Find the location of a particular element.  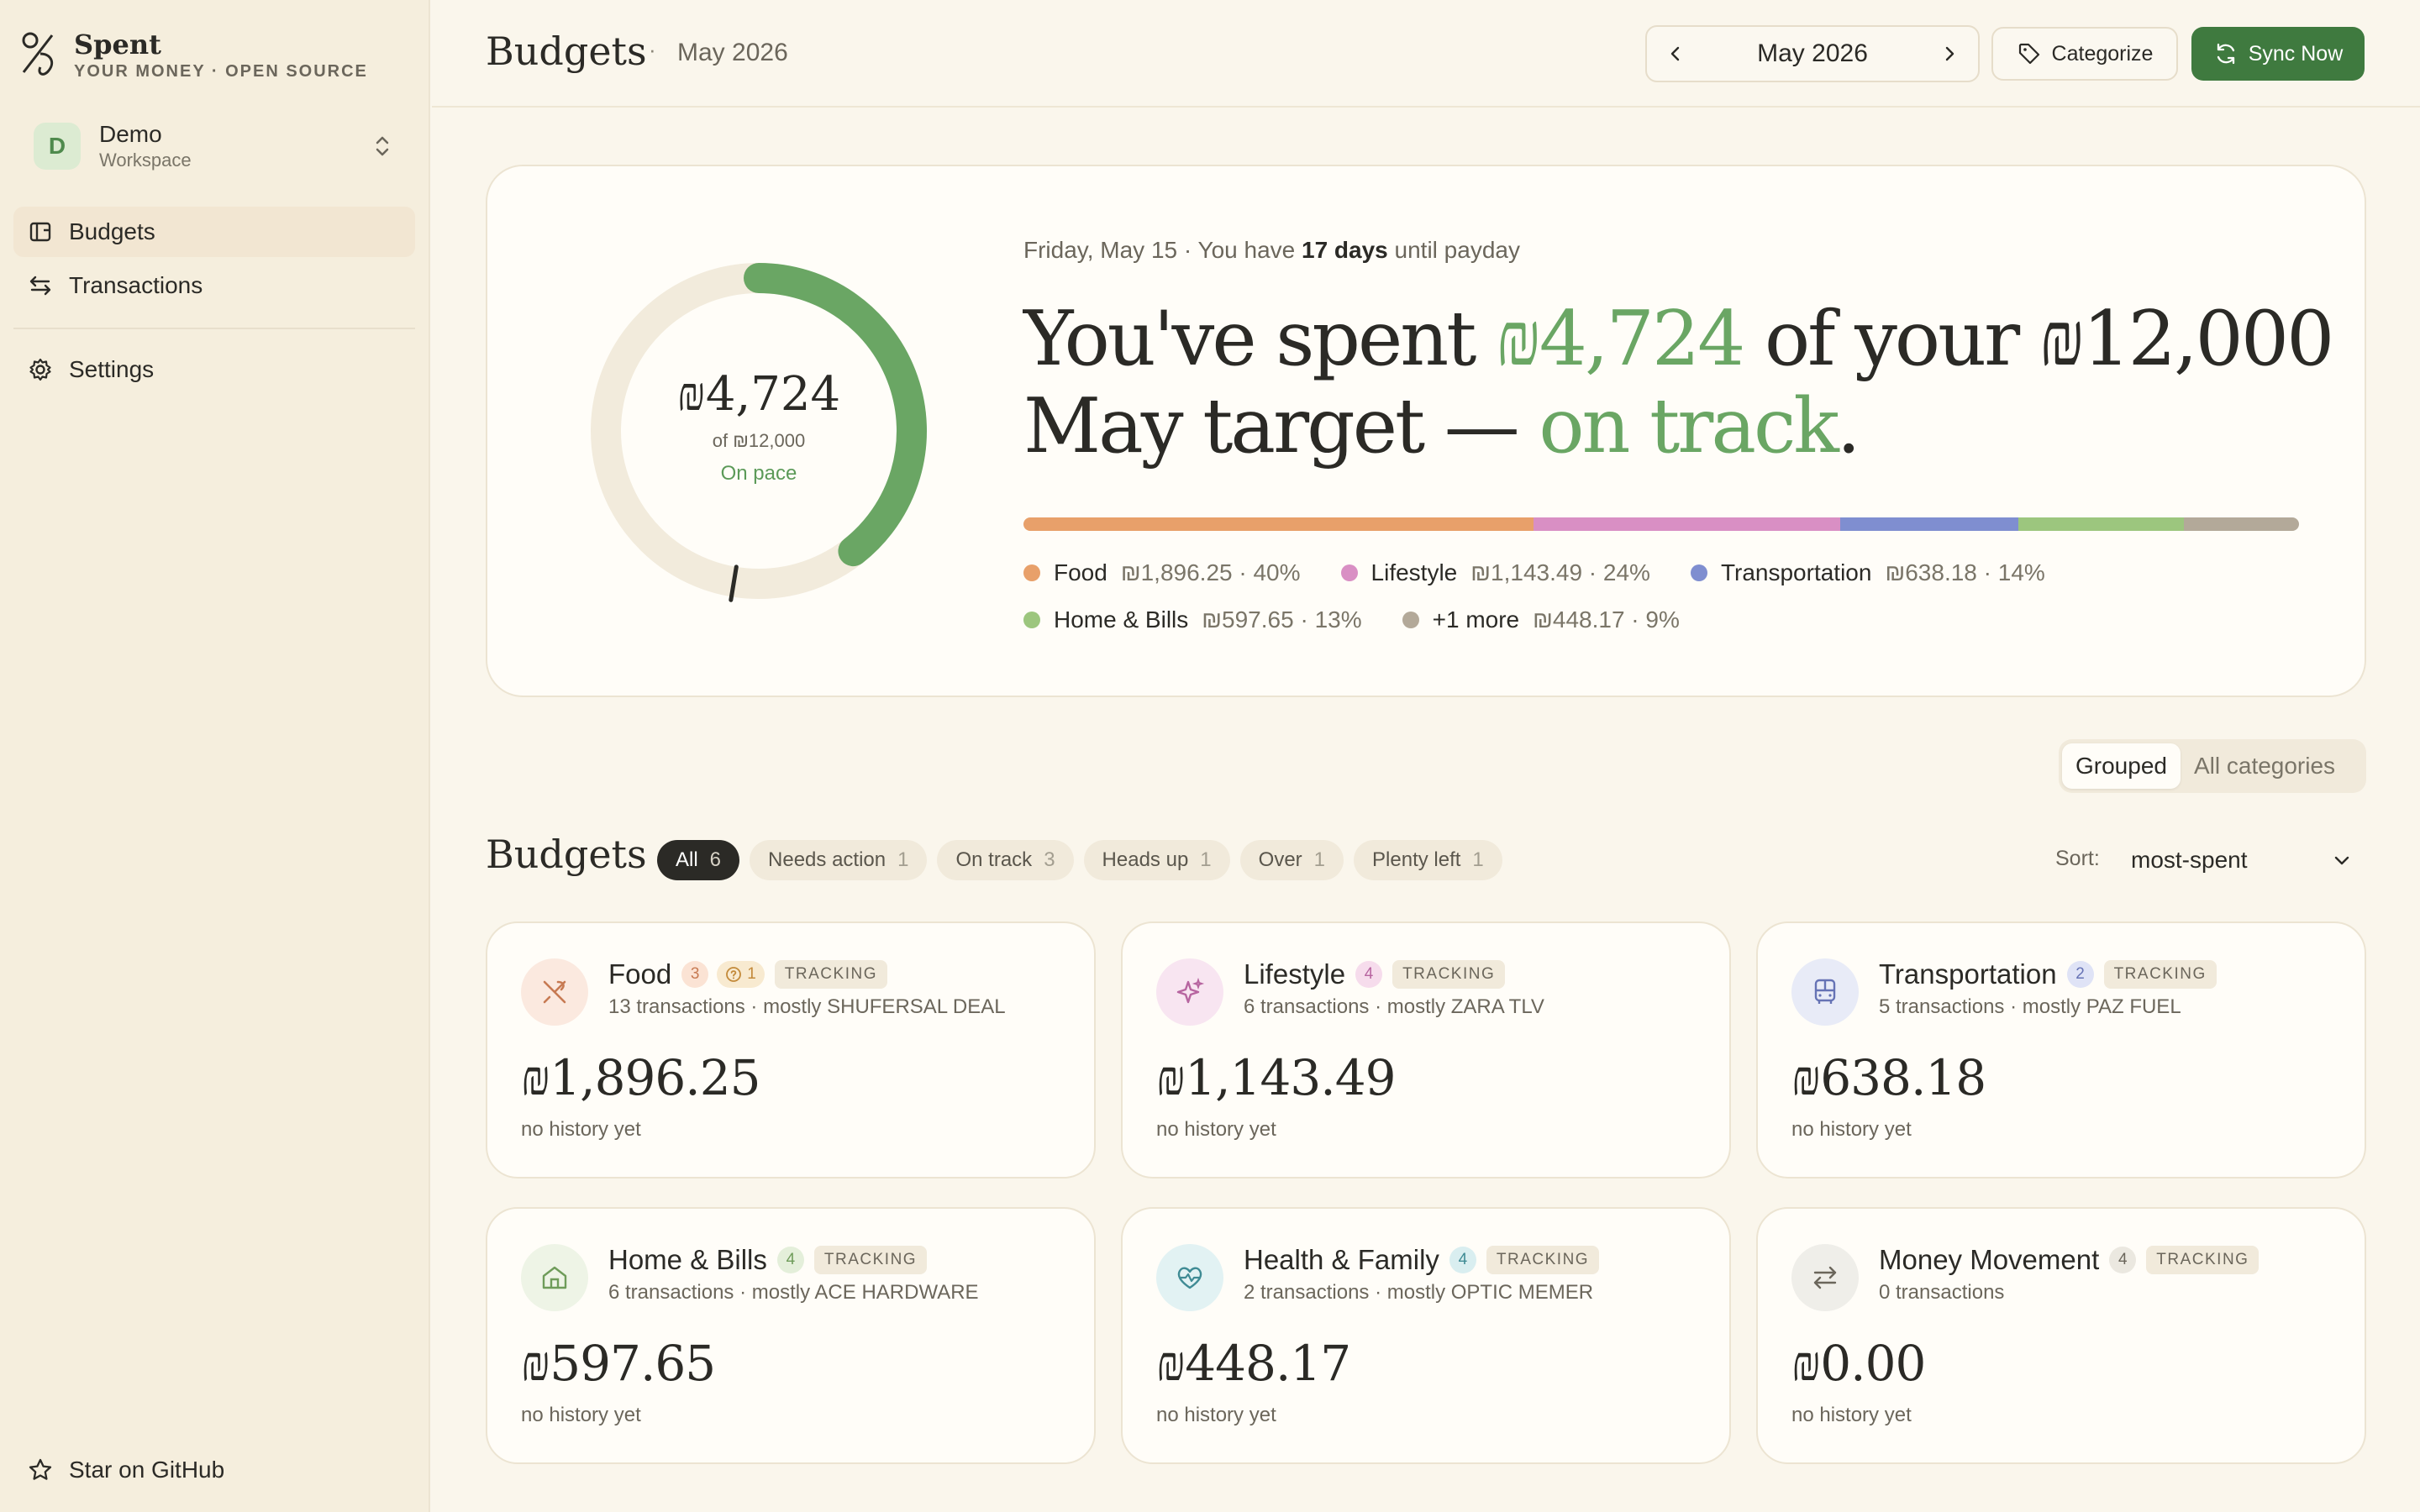

transfer-icon is located at coordinates (1825, 1277).